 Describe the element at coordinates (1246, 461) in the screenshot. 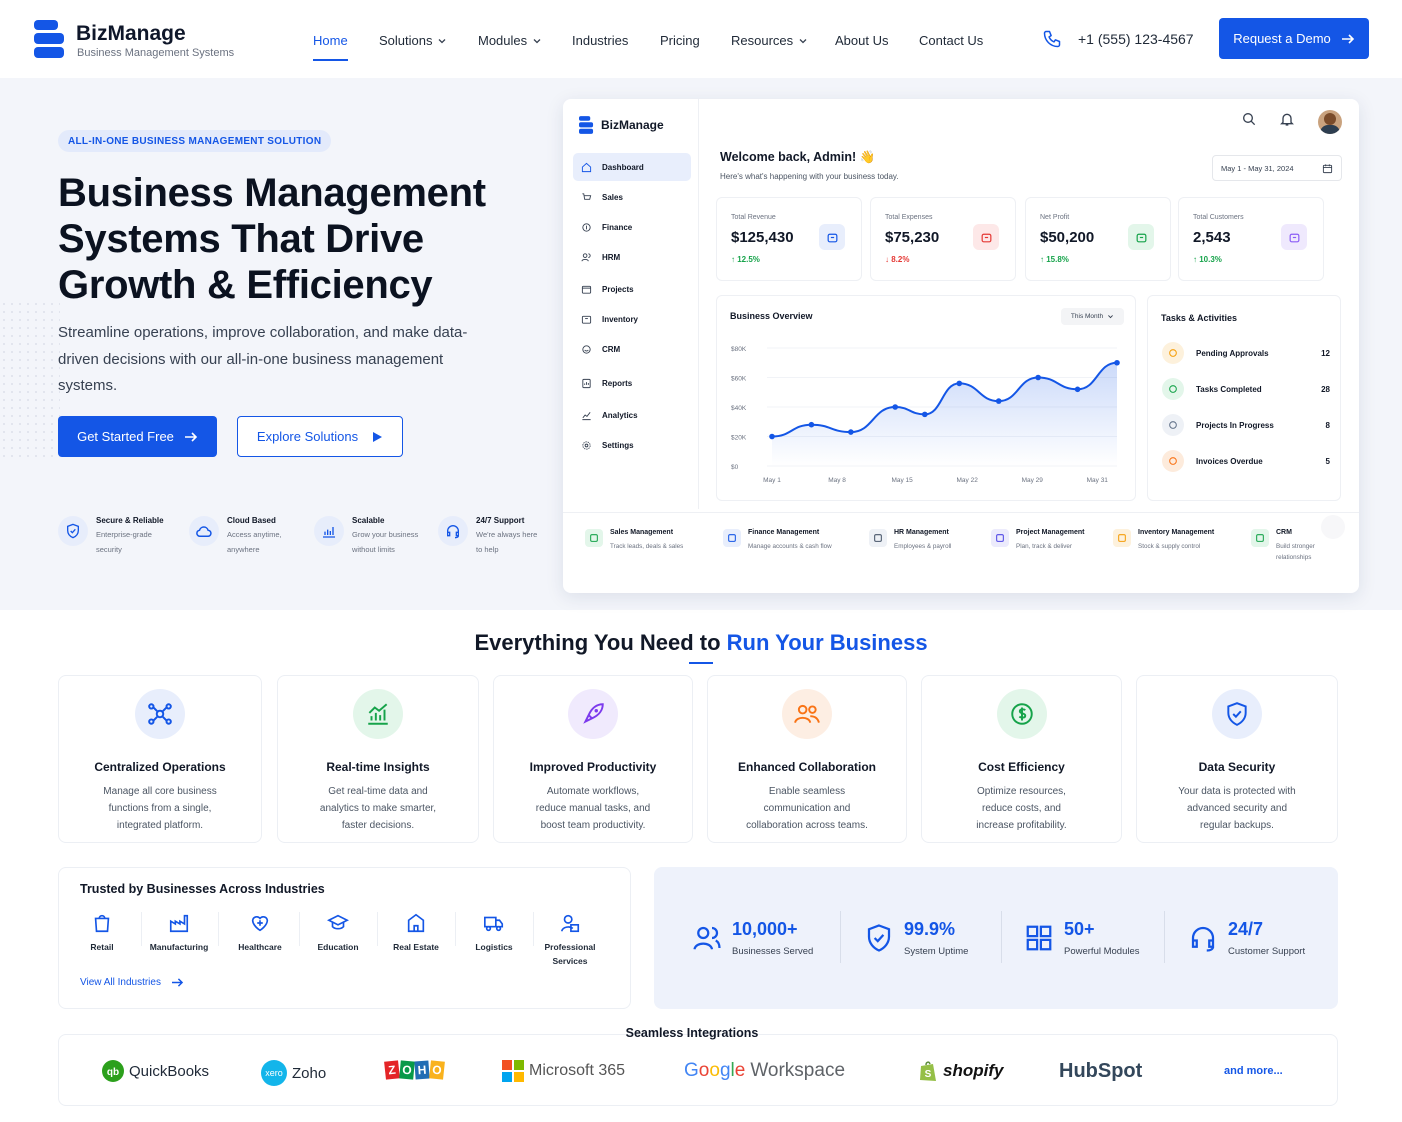

I see `task-row: Invoices Overdue 5` at that location.